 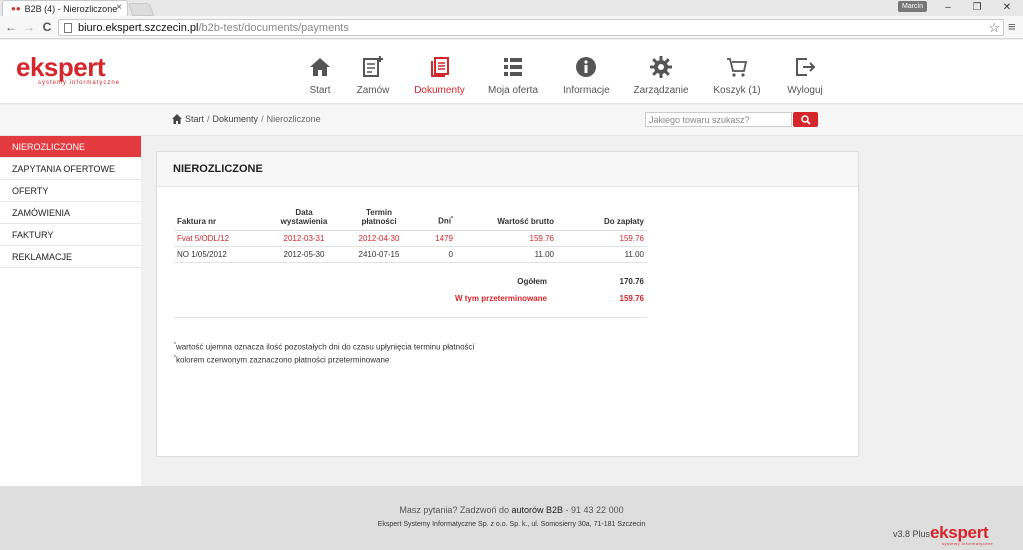 What do you see at coordinates (805, 72) in the screenshot?
I see `nav-logout: Wyloguj` at bounding box center [805, 72].